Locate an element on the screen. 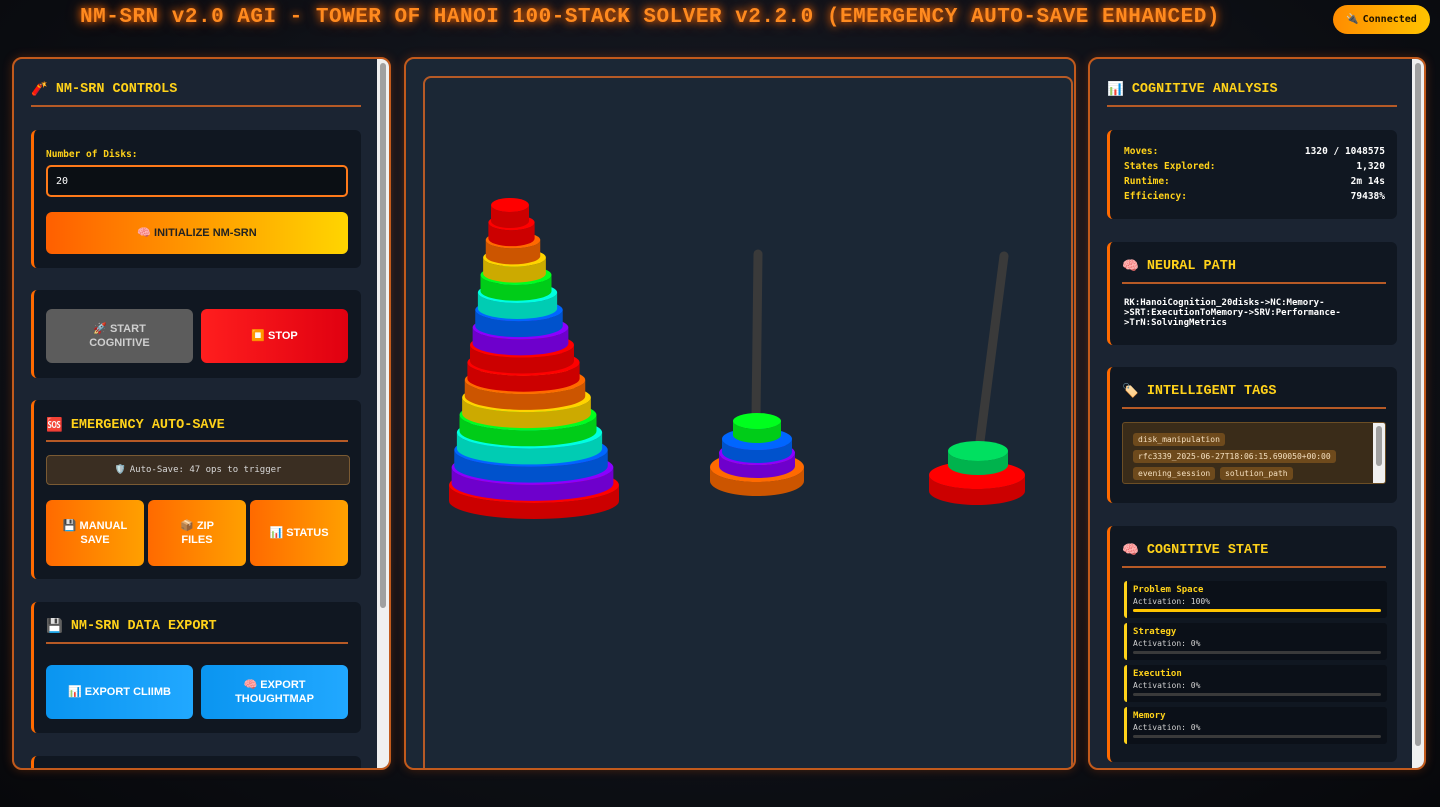 Image resolution: width=1440 pixels, height=807 pixels. analysis-header: 📊 COGNITIVE ANALYSIS is located at coordinates (1252, 93).